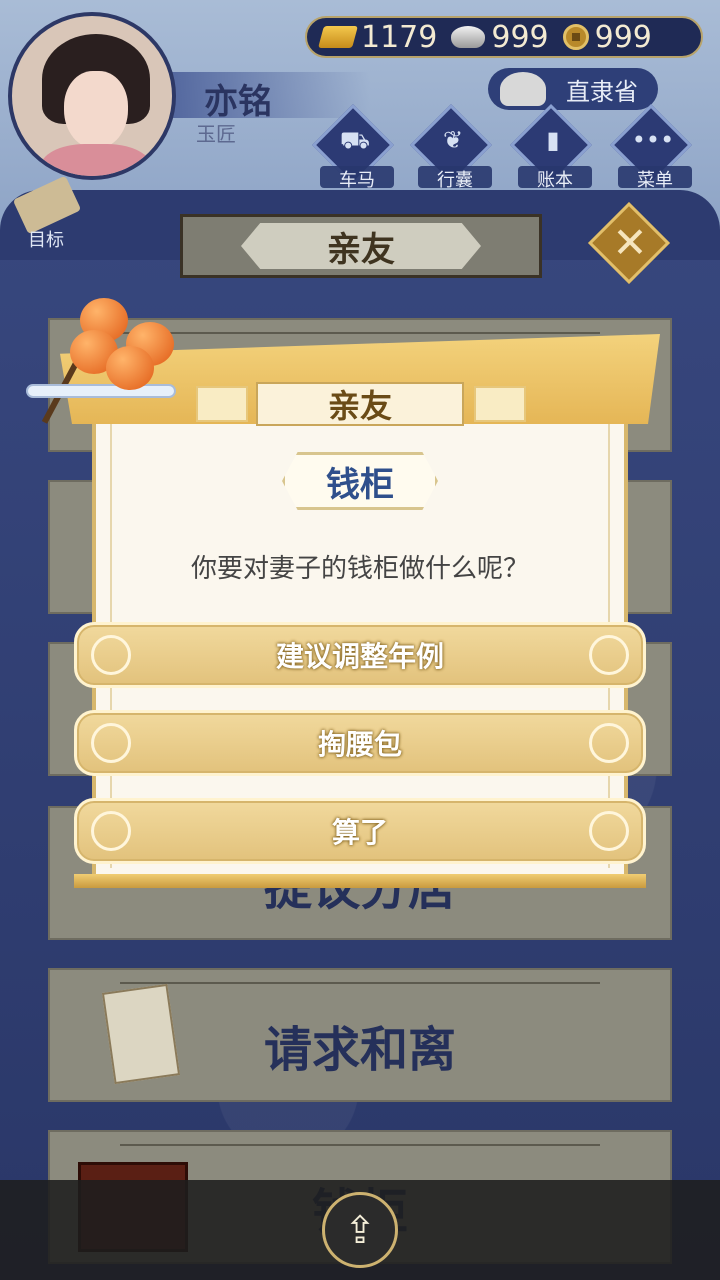  I want to click on menu-label-ledger: 账本, so click(555, 178).